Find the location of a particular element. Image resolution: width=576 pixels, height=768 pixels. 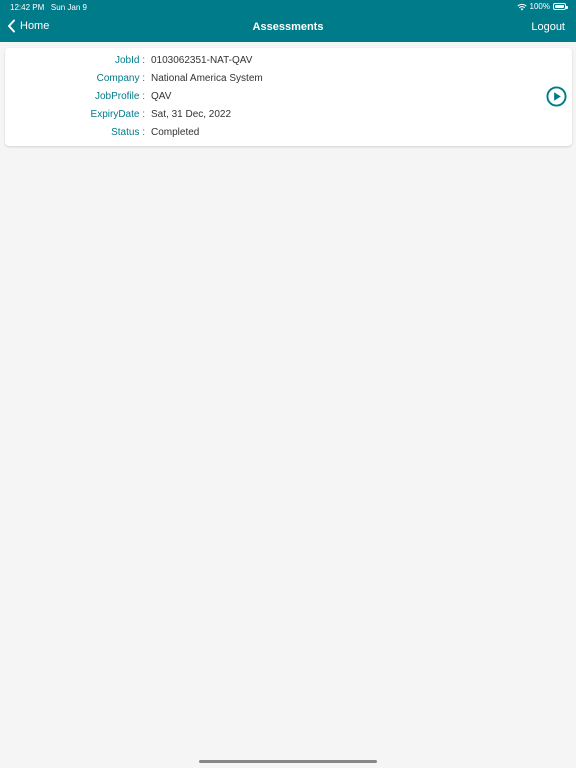

logout-button: Logout is located at coordinates (548, 27).